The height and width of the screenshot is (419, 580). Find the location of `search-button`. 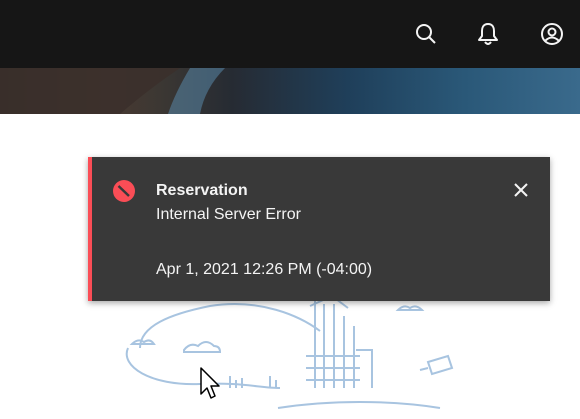

search-button is located at coordinates (426, 34).